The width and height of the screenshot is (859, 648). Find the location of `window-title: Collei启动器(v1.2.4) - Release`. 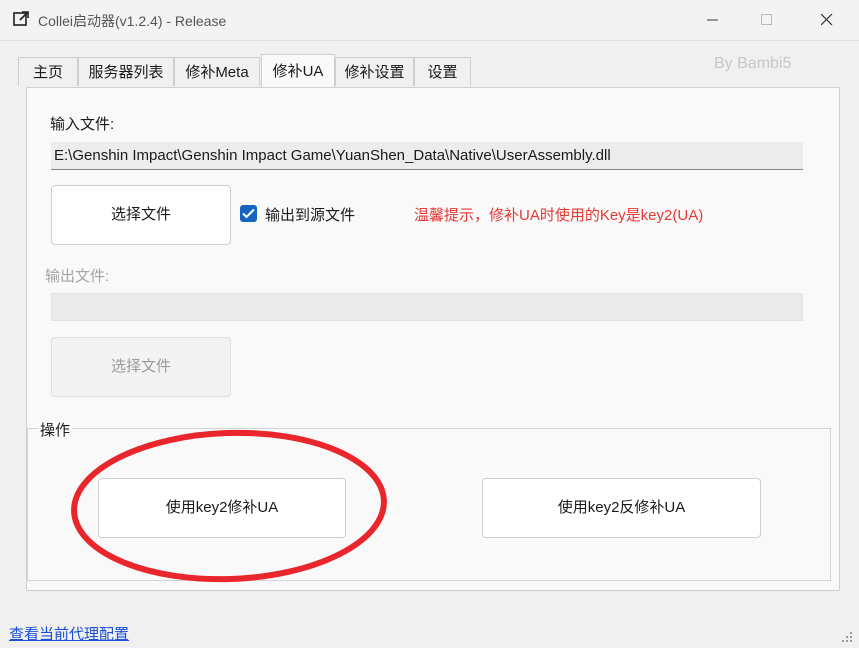

window-title: Collei启动器(v1.2.4) - Release is located at coordinates (132, 21).